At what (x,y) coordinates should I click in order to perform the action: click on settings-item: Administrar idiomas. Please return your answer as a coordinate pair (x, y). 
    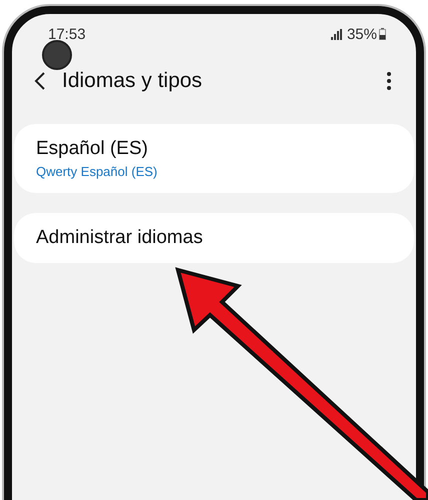
    Looking at the image, I should click on (214, 238).